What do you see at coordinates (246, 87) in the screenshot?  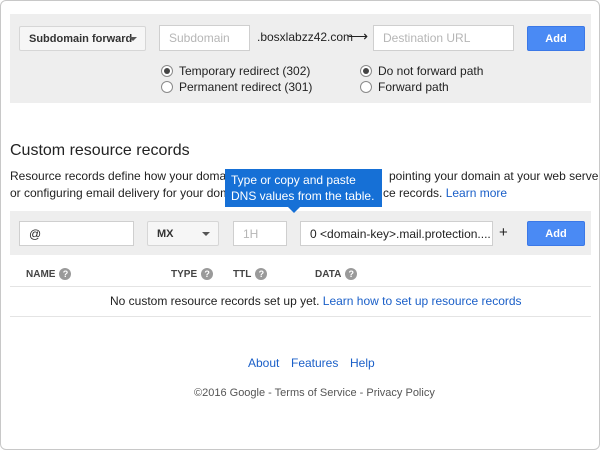 I see `permanent-redirect-label: Permanent redirect (301)` at bounding box center [246, 87].